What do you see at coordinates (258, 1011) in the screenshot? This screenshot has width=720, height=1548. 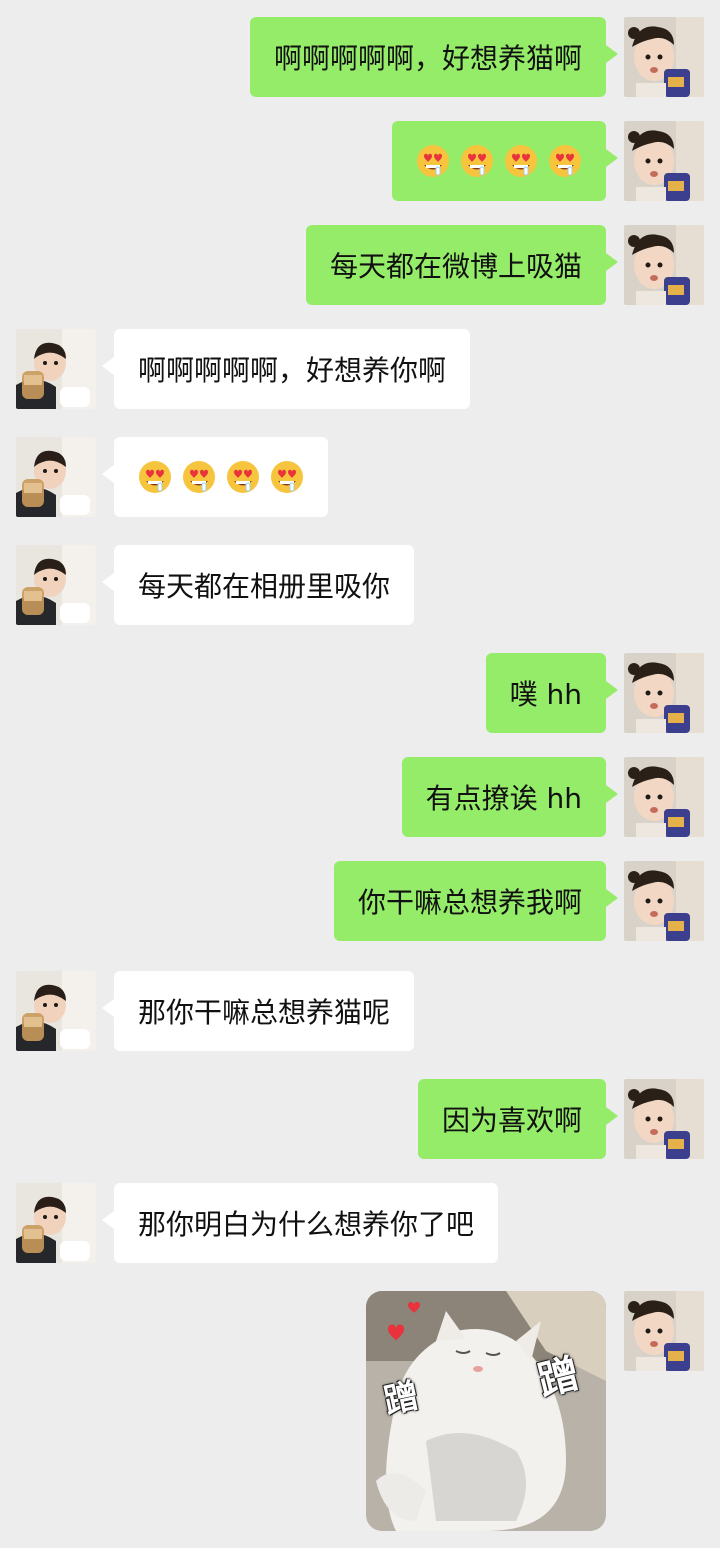 I see `message-bubble: 那你干嘛总想养猫呢` at bounding box center [258, 1011].